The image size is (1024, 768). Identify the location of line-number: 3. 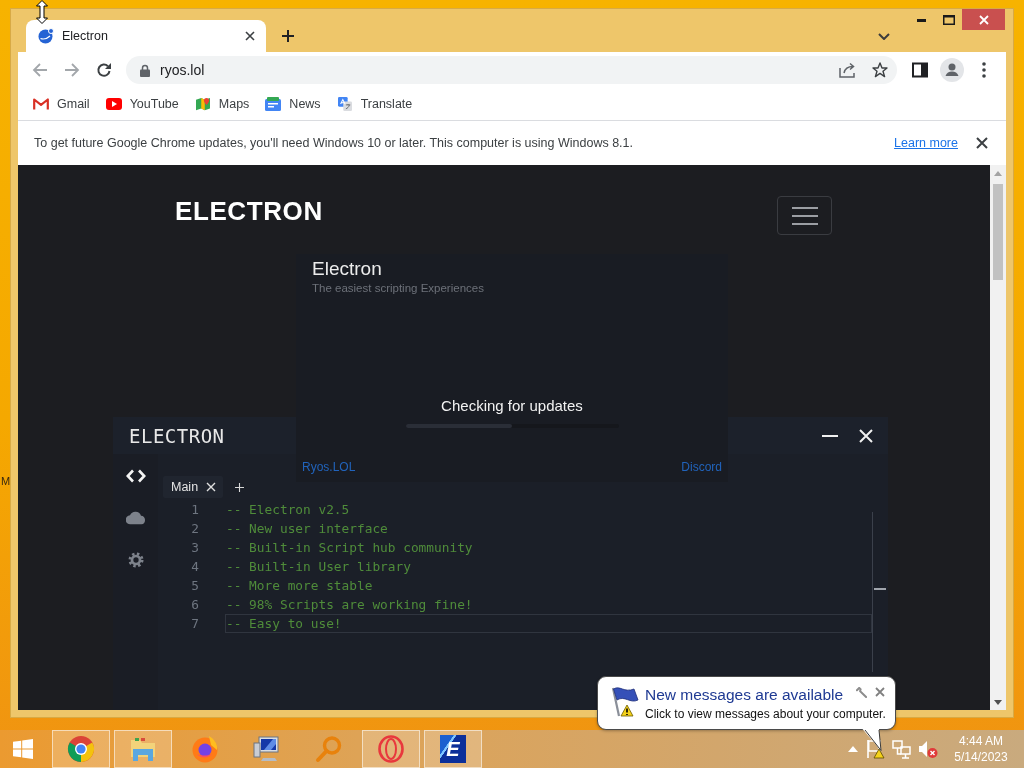
(195, 548).